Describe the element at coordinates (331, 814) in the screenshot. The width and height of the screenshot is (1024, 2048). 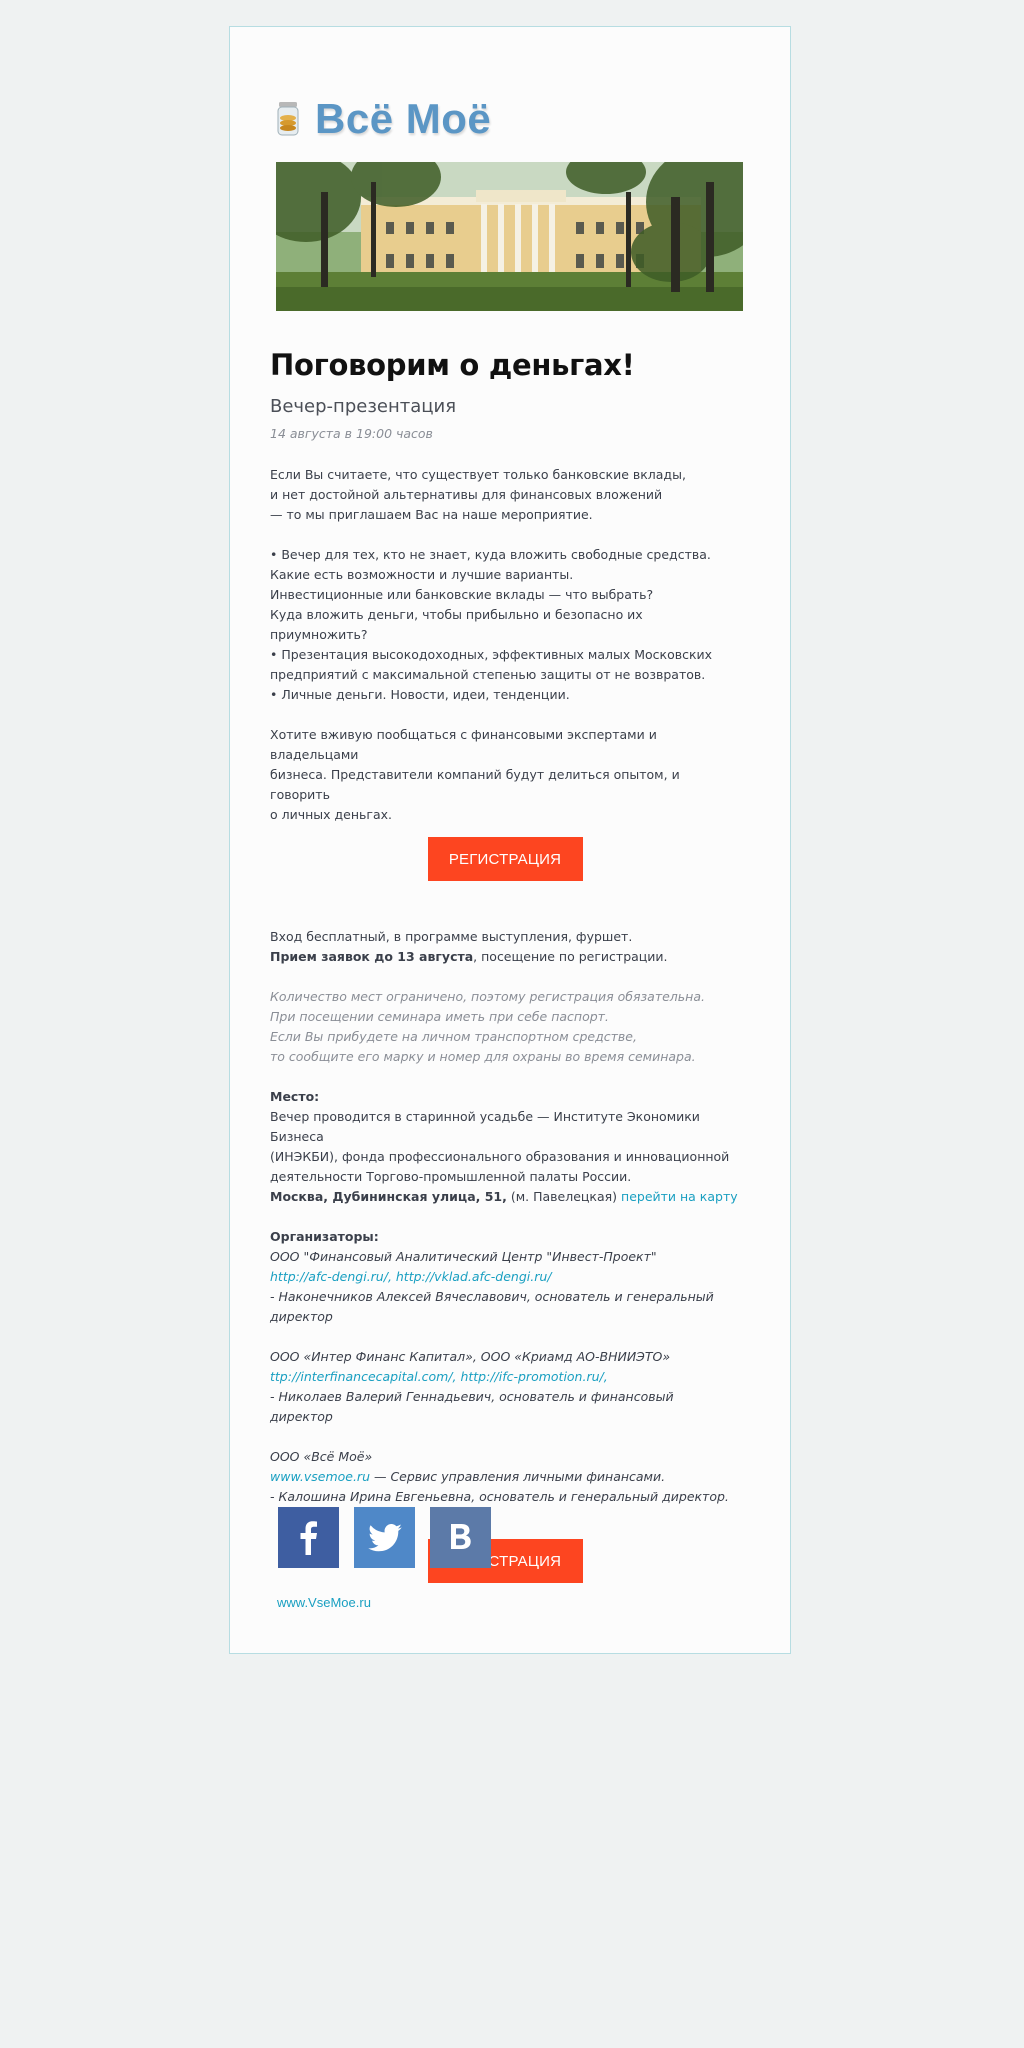
I see `closing-line: о личных деньгах.` at that location.